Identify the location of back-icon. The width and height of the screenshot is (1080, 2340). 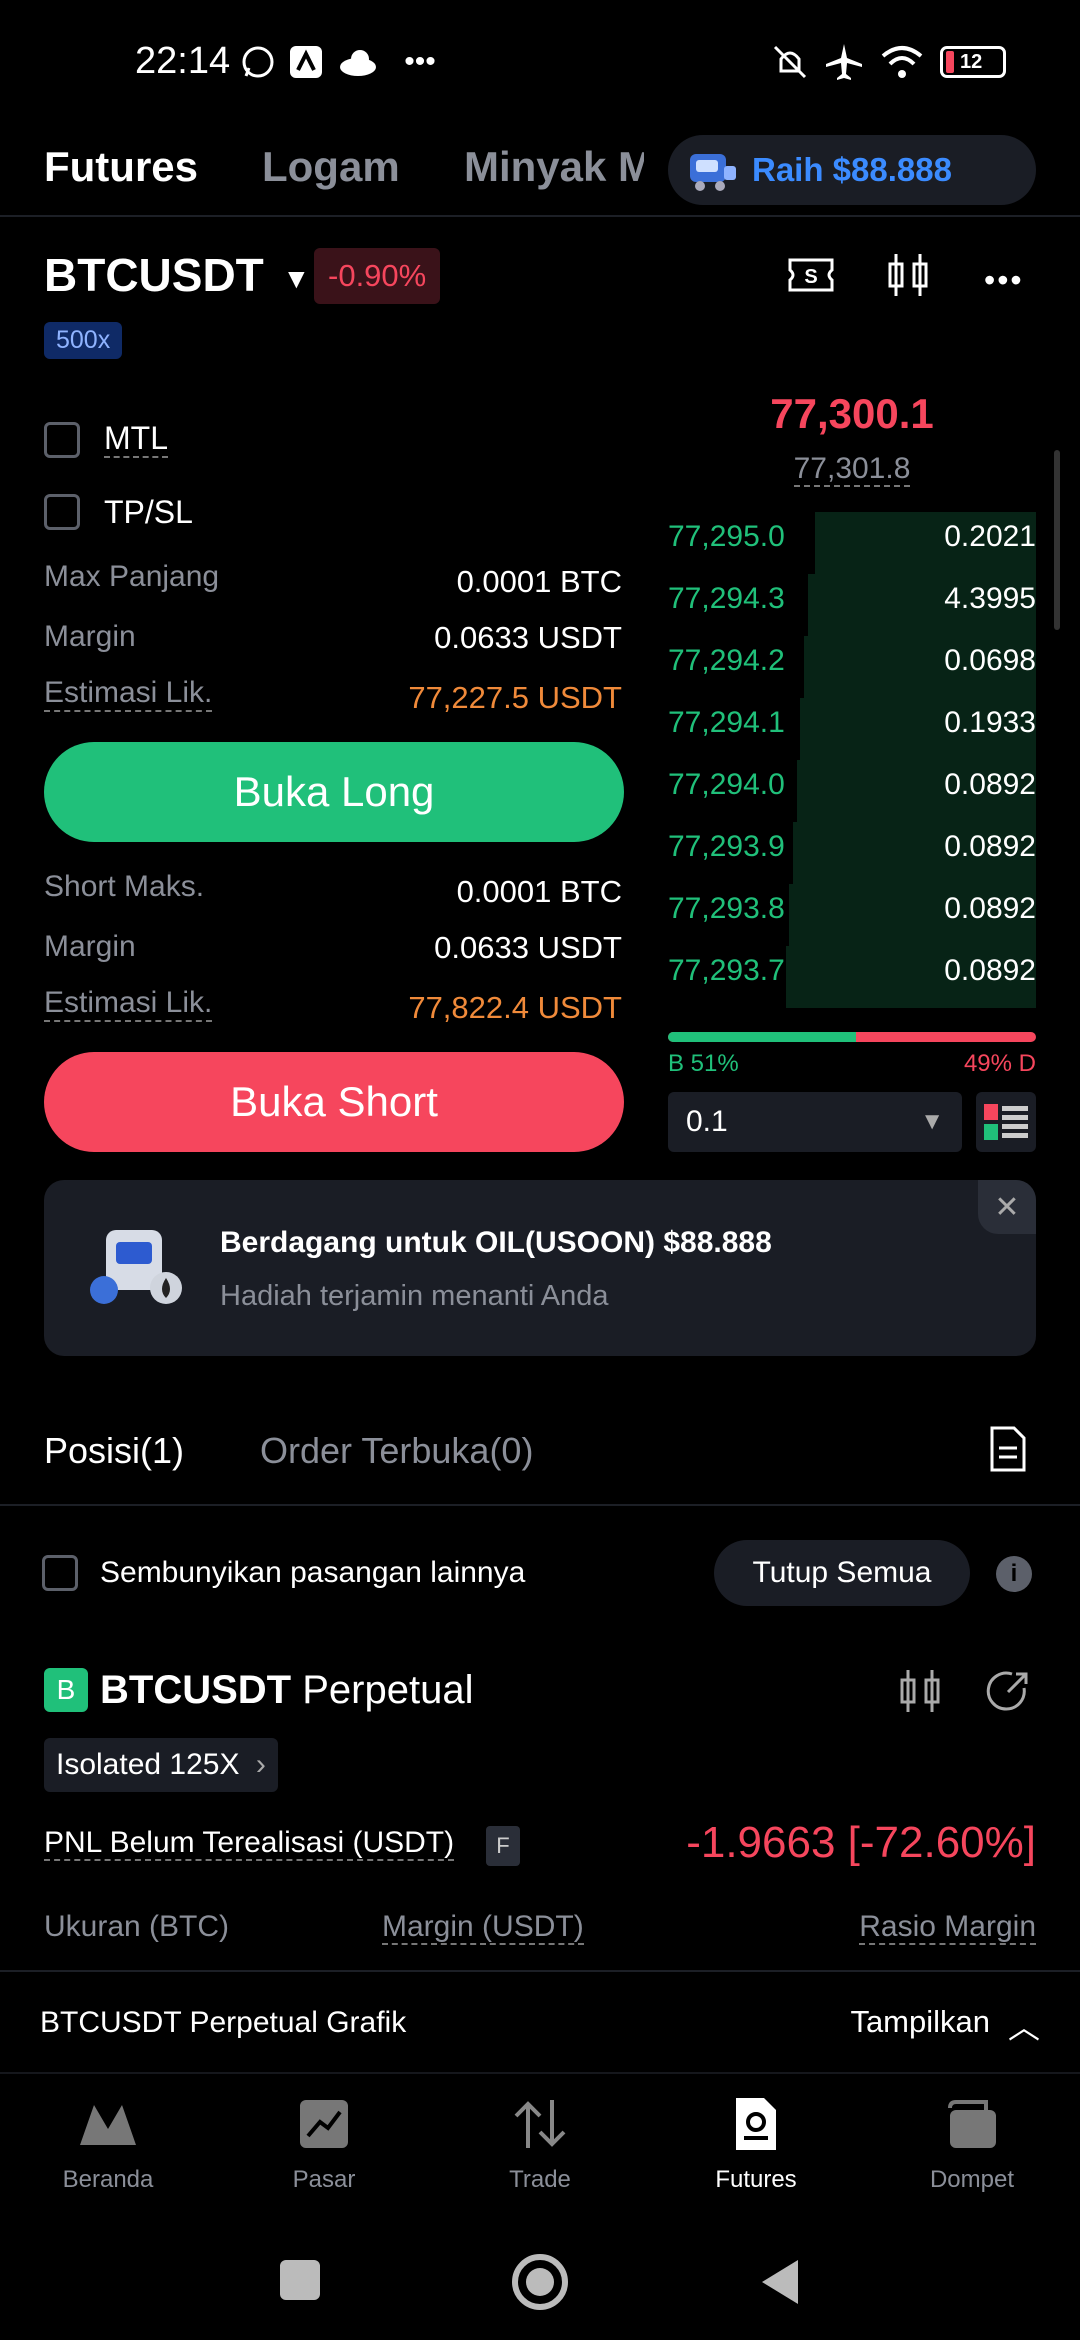
(780, 2284).